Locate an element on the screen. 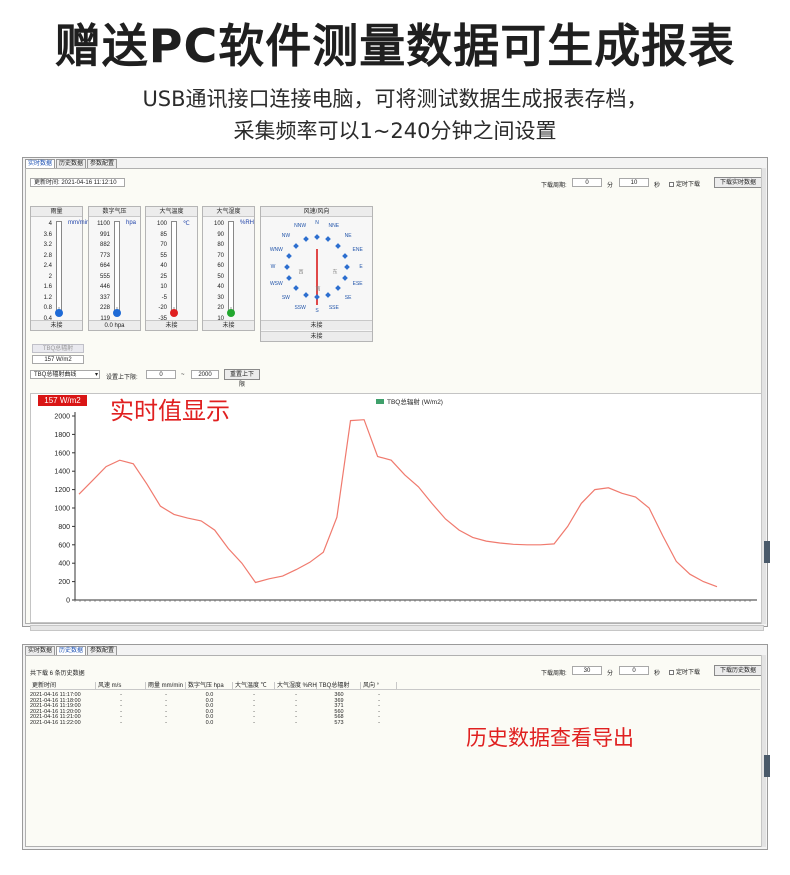  wind-dir-footer: 未接 is located at coordinates (316, 336).